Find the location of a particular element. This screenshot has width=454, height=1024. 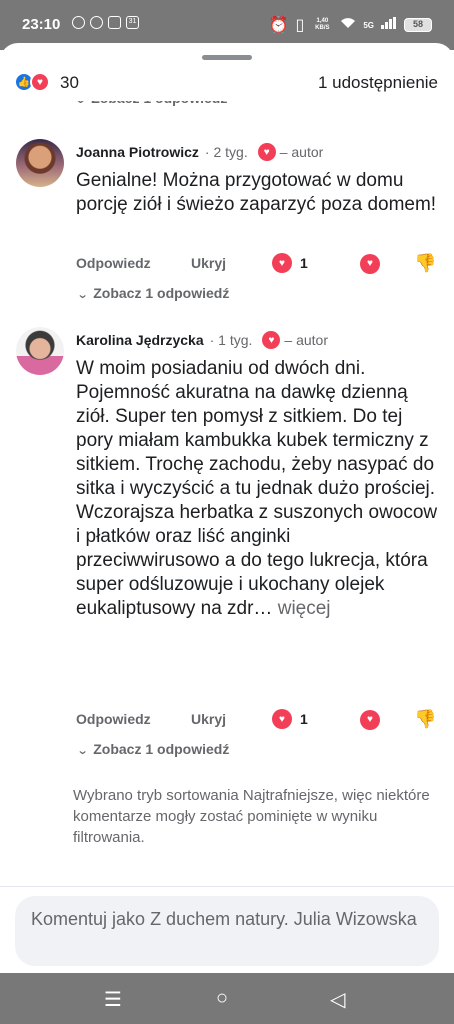

comment-header: Karolina Jędrzycka · 1 tyg. ♥ – autor is located at coordinates (202, 340).